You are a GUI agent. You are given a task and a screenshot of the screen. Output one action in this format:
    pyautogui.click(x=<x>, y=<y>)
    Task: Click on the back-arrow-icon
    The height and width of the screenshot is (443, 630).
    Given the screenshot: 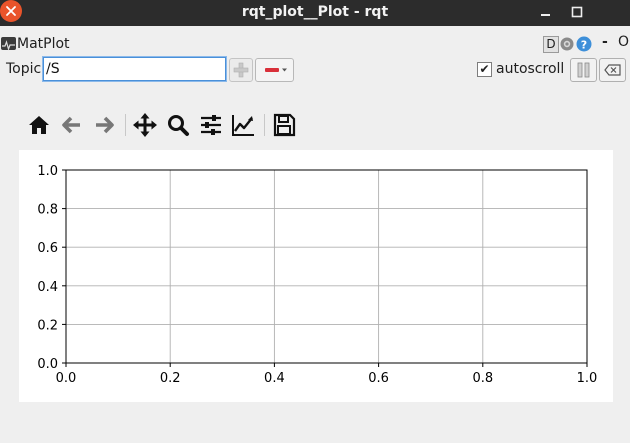 What is the action you would take?
    pyautogui.click(x=71, y=125)
    